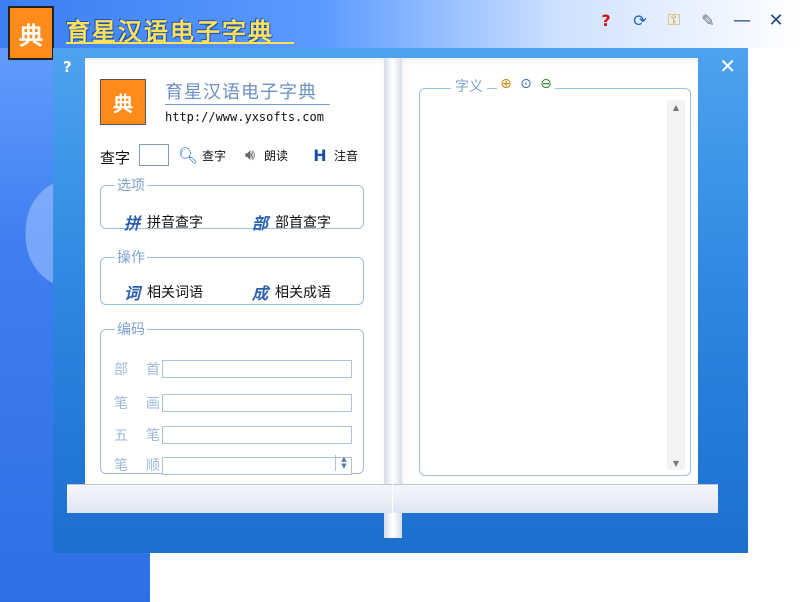 This screenshot has height=602, width=802. I want to click on options-legend: 选项, so click(131, 186).